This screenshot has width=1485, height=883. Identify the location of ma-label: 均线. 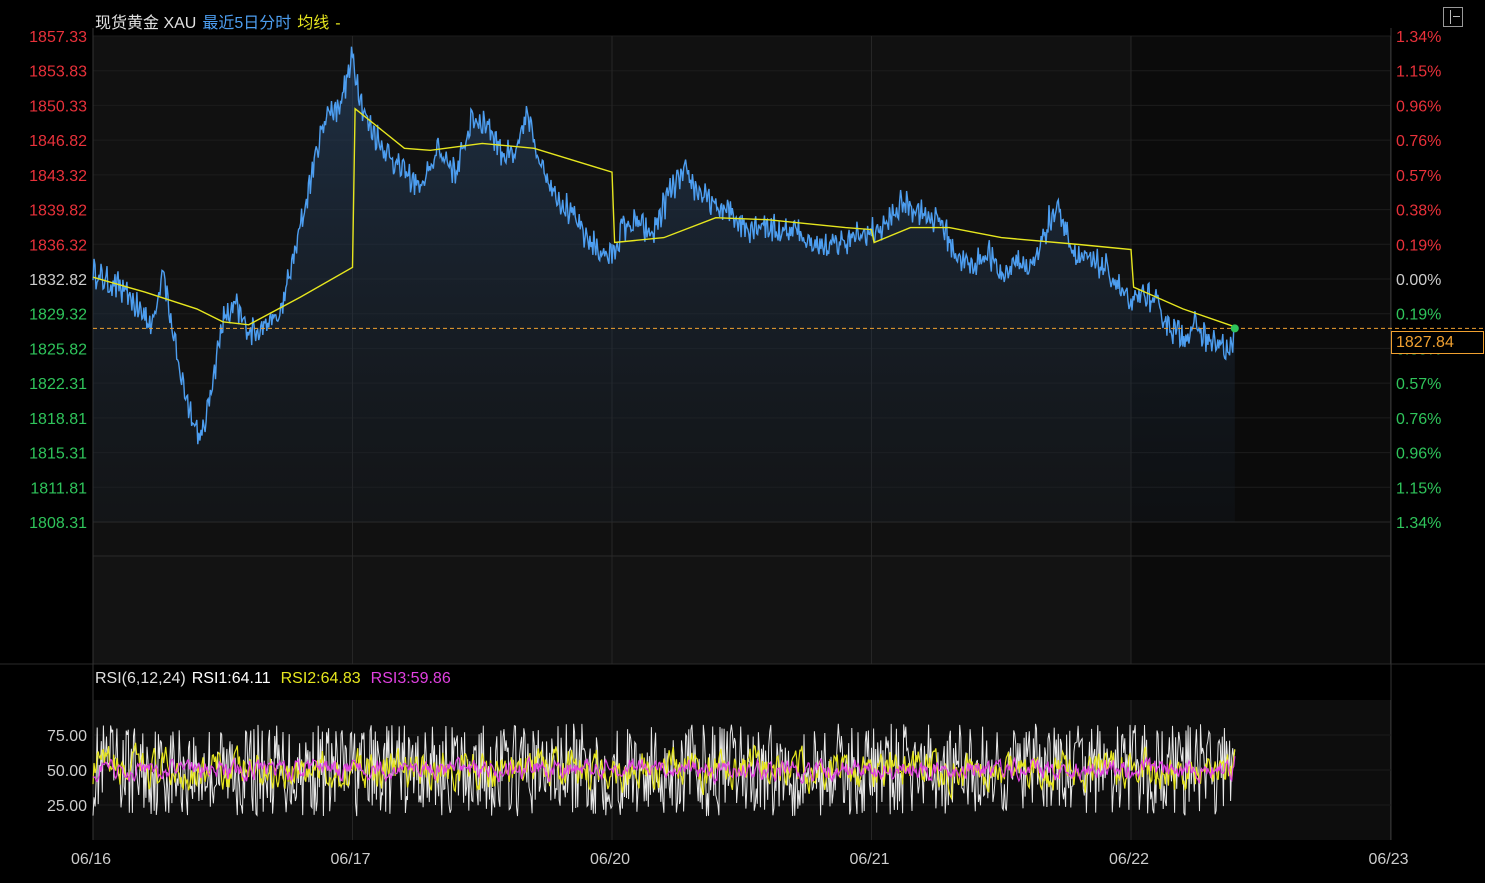
(313, 23).